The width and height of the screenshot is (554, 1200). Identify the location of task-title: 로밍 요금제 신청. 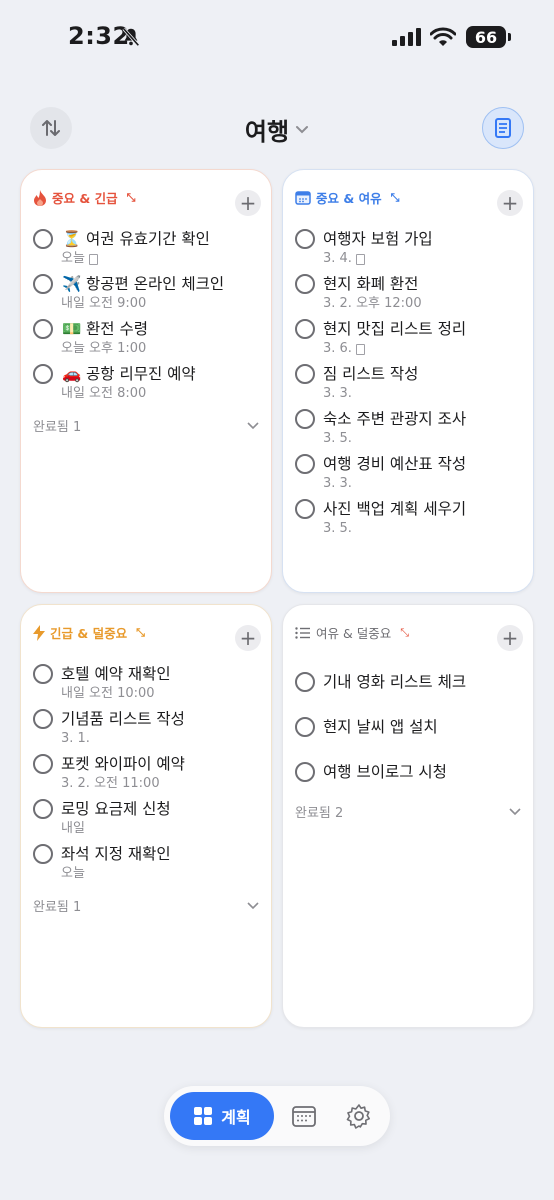
(116, 809).